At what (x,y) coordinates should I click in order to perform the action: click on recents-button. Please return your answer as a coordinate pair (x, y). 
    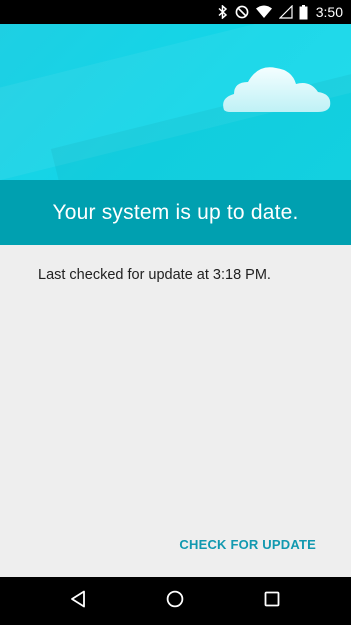
    Looking at the image, I should click on (272, 601).